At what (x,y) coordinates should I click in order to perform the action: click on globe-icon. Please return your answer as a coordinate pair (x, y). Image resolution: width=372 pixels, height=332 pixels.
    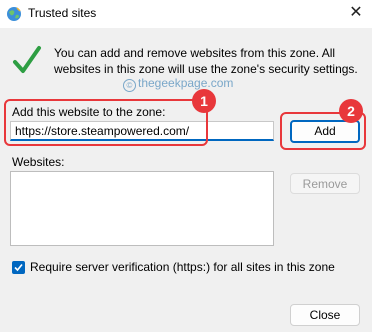
    Looking at the image, I should click on (14, 14).